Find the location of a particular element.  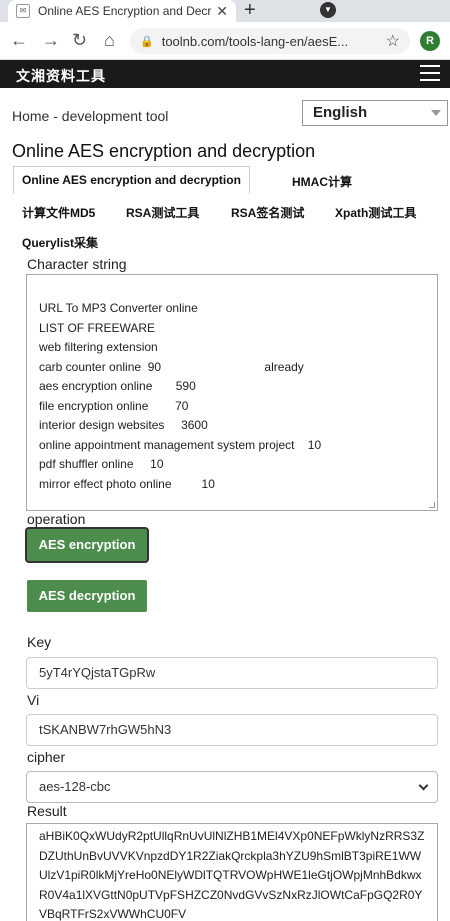

new-tab-icon: + is located at coordinates (250, 10).